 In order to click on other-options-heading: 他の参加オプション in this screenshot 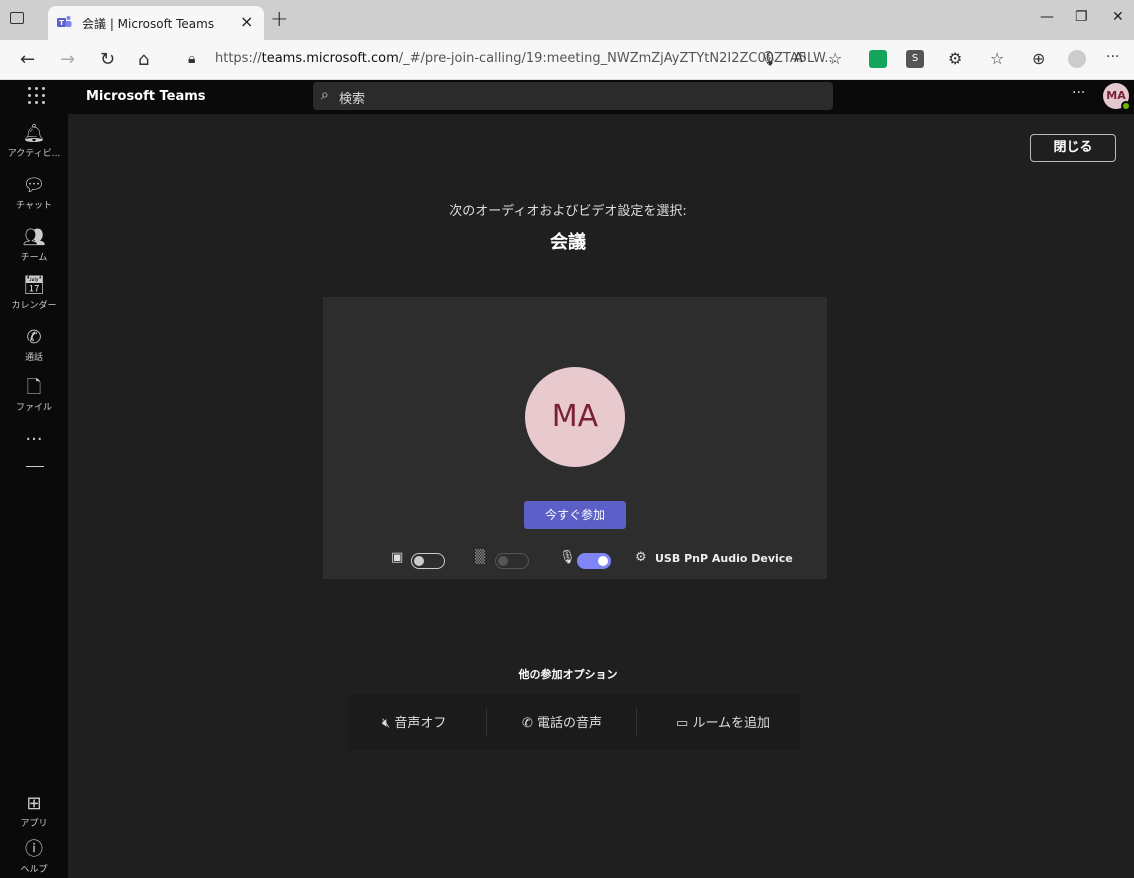, I will do `click(568, 674)`.